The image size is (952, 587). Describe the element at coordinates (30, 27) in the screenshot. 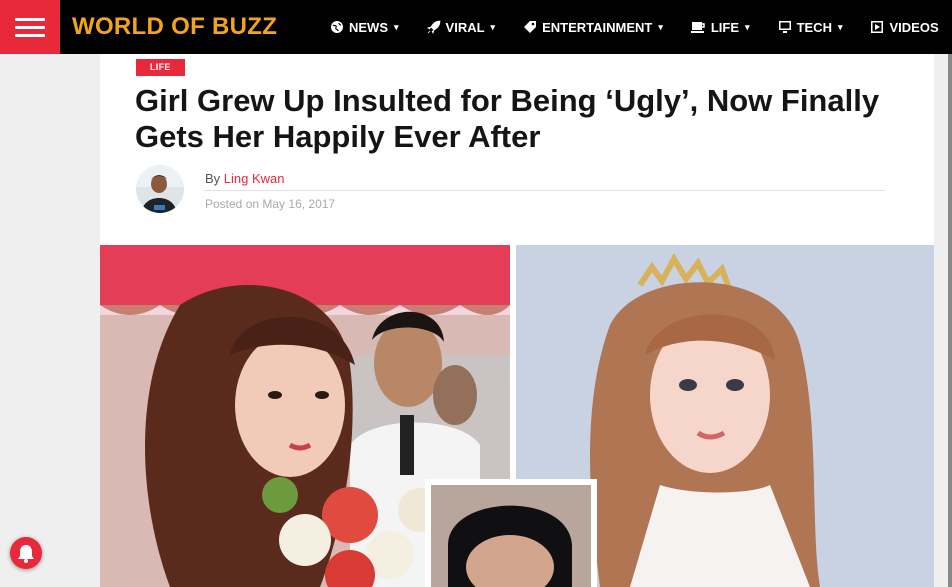

I see `menu-hamburger-icon` at that location.